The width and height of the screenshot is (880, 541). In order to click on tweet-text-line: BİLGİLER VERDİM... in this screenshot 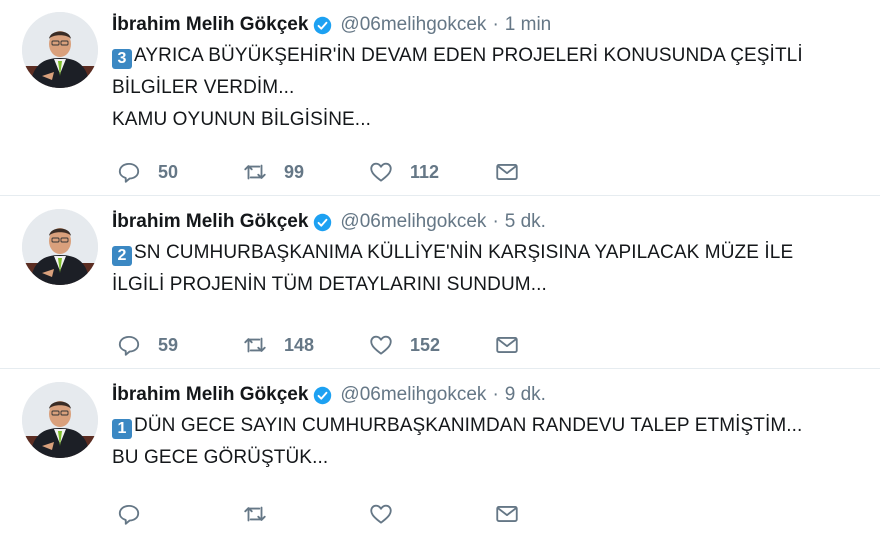, I will do `click(203, 87)`.